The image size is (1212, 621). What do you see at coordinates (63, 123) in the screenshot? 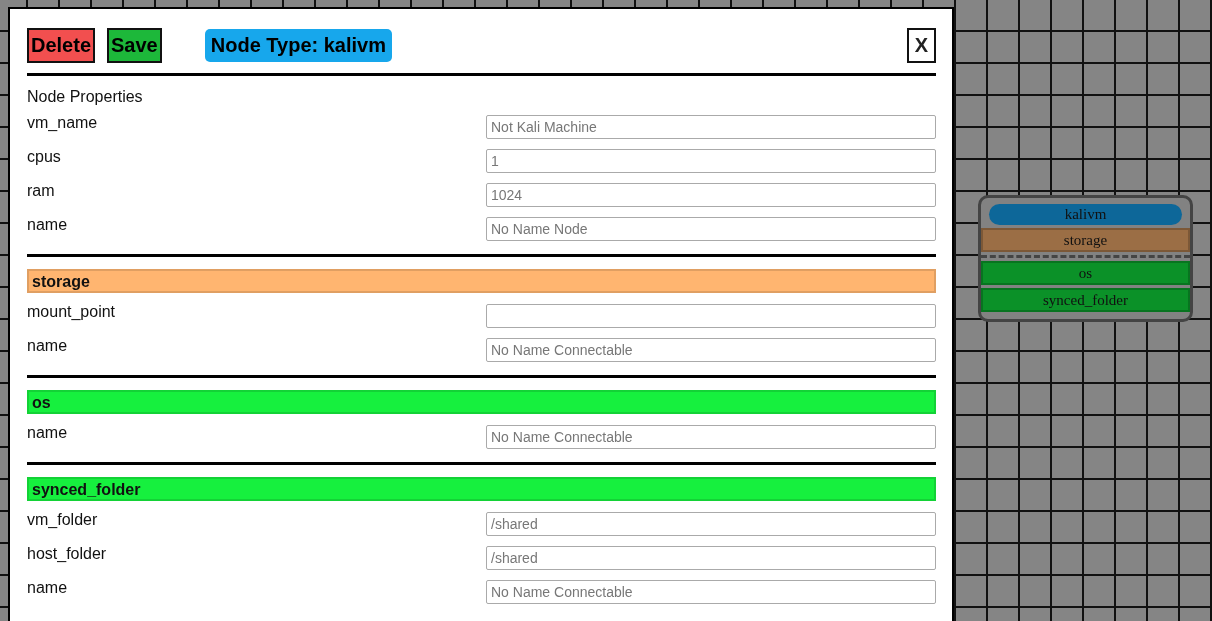
I see `field-label: vm_name` at bounding box center [63, 123].